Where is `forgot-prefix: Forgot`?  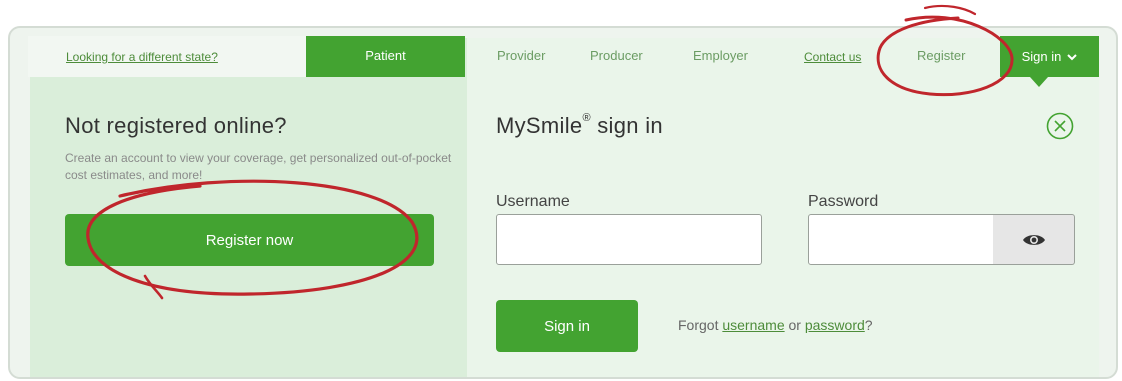
forgot-prefix: Forgot is located at coordinates (700, 325).